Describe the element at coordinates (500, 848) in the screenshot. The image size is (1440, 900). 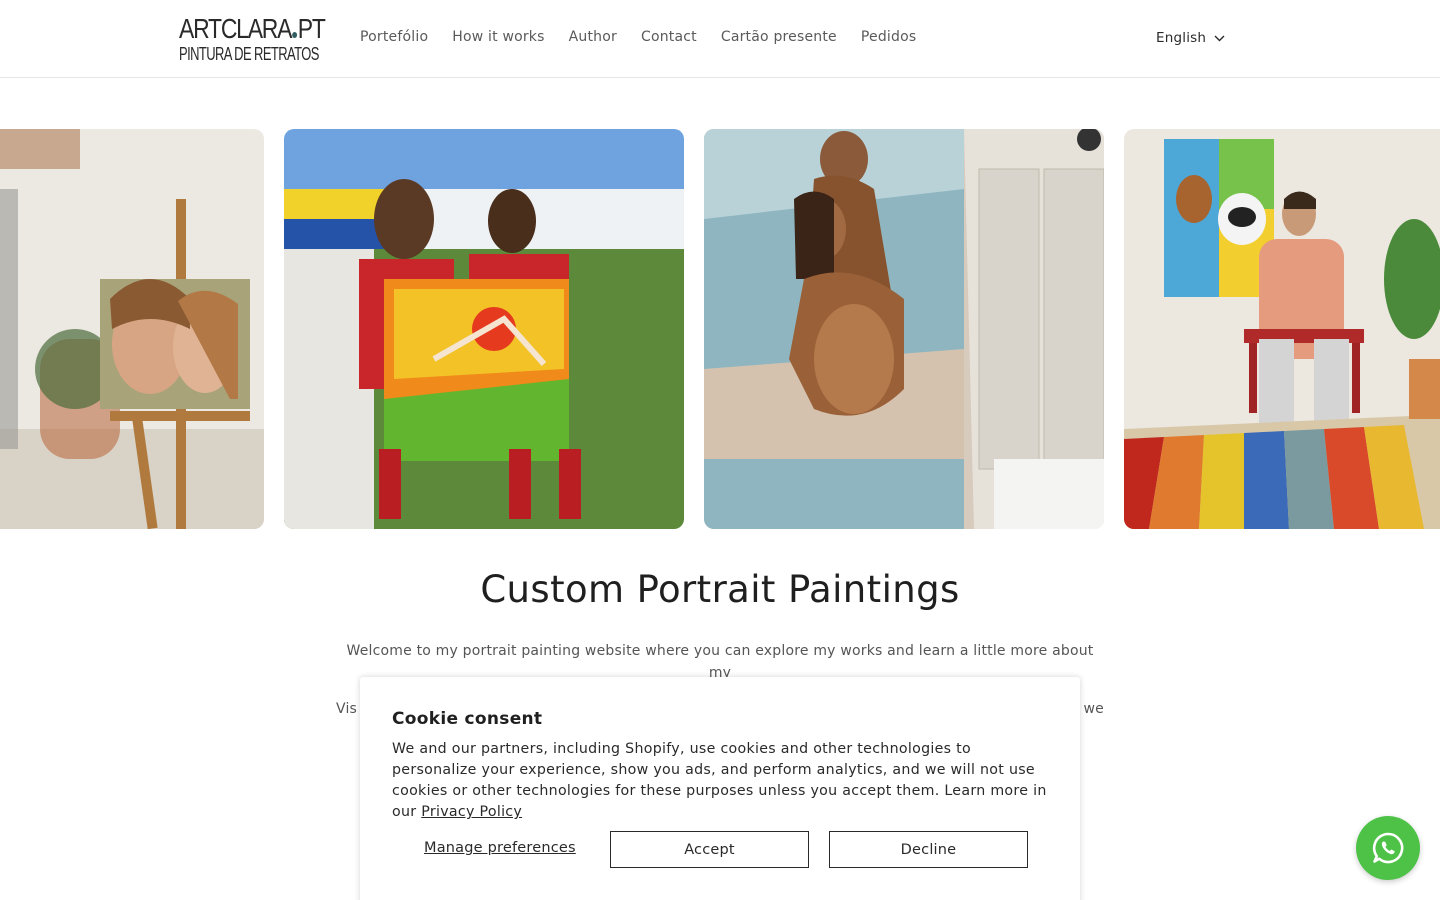
I see `manage-preferences-link: Manage preferences` at that location.